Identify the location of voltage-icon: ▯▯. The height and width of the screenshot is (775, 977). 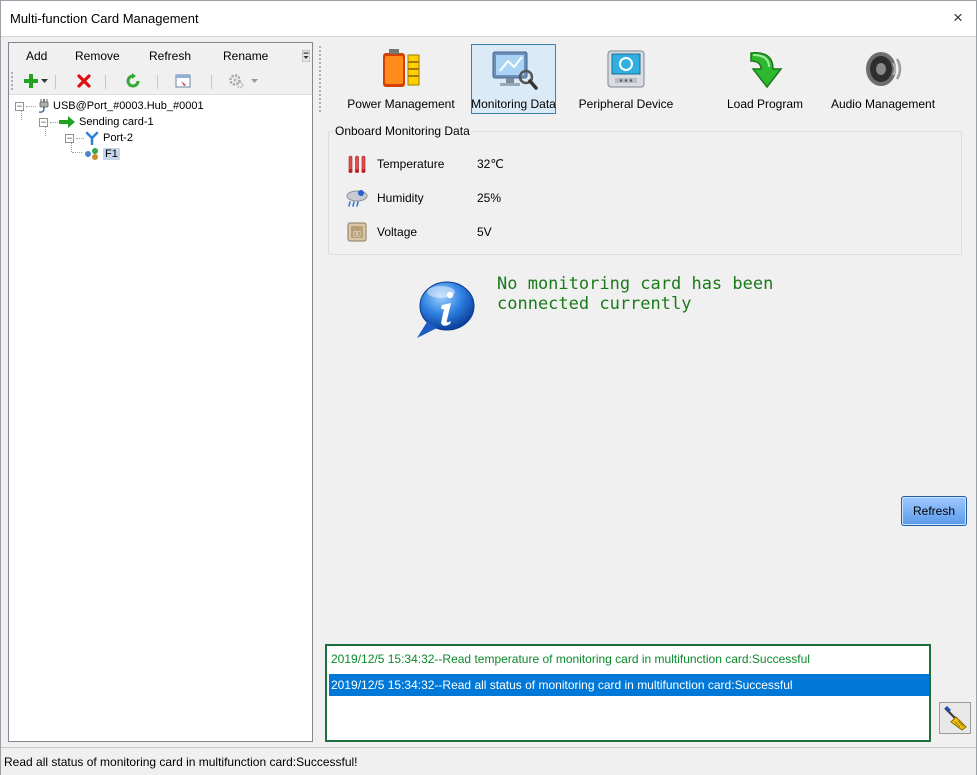
(357, 232).